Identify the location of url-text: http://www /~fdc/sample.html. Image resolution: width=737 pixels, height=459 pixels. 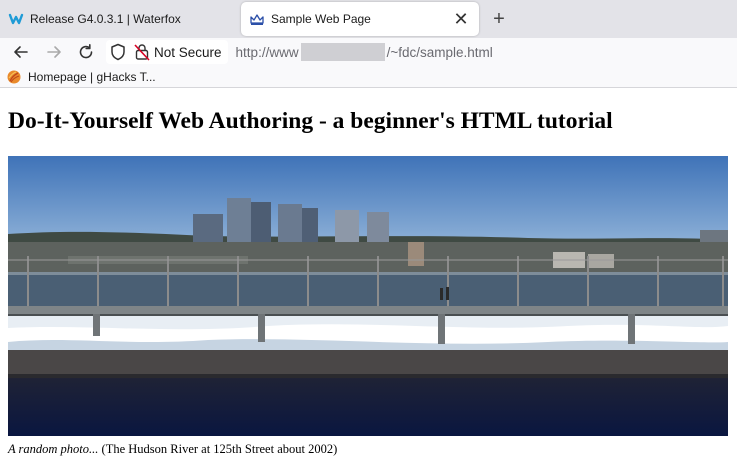
(364, 52).